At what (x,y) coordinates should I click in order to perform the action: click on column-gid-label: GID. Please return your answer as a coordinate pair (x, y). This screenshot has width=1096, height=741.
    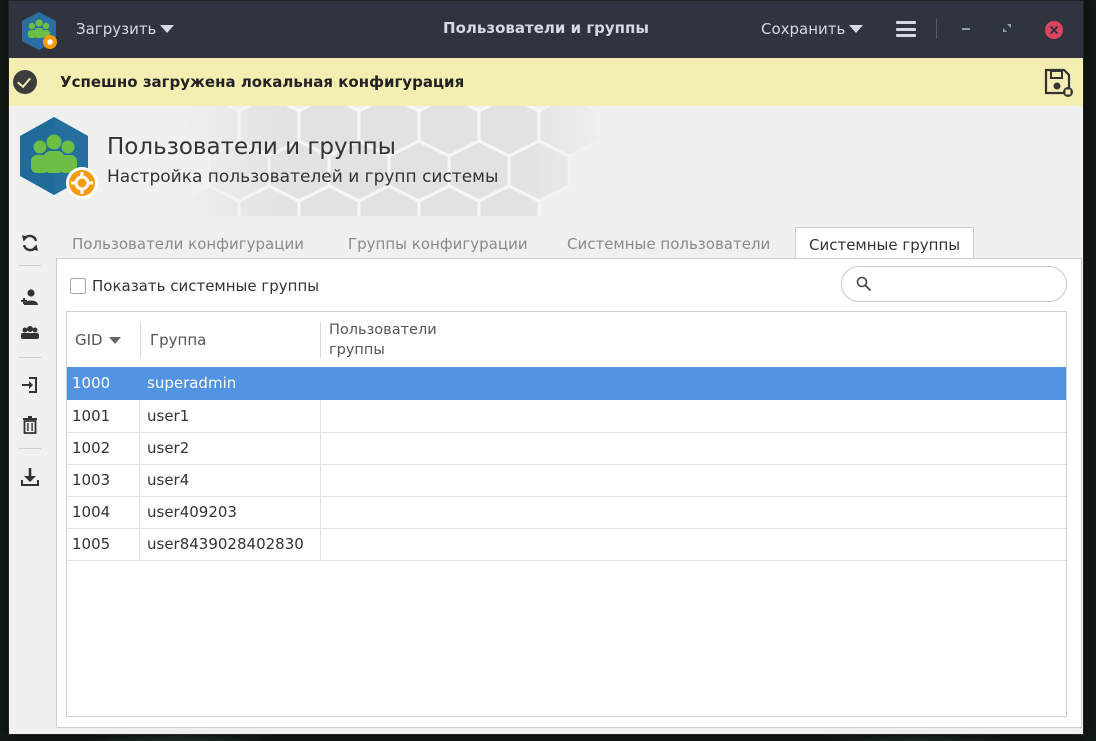
    Looking at the image, I should click on (89, 340).